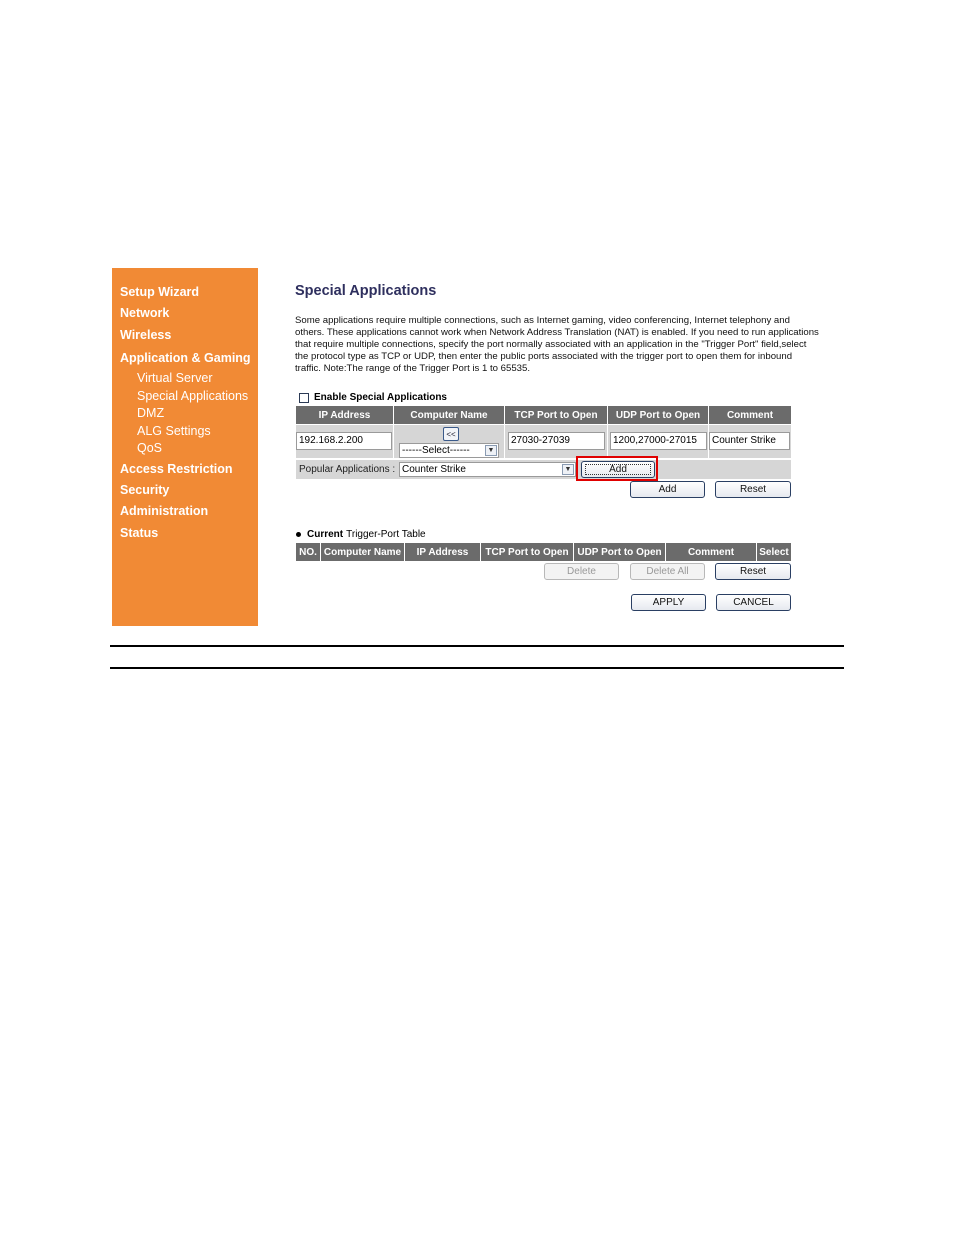 The height and width of the screenshot is (1235, 954). Describe the element at coordinates (749, 441) in the screenshot. I see `comment-input: Counter Strike` at that location.